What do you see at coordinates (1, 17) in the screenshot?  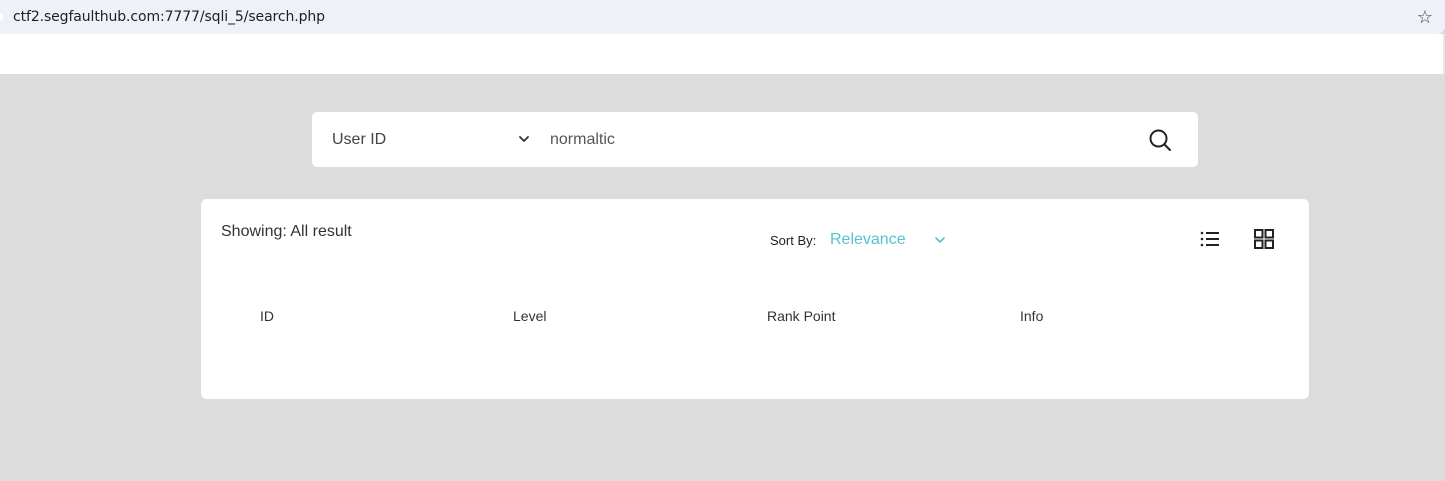 I see `tab-edge` at bounding box center [1, 17].